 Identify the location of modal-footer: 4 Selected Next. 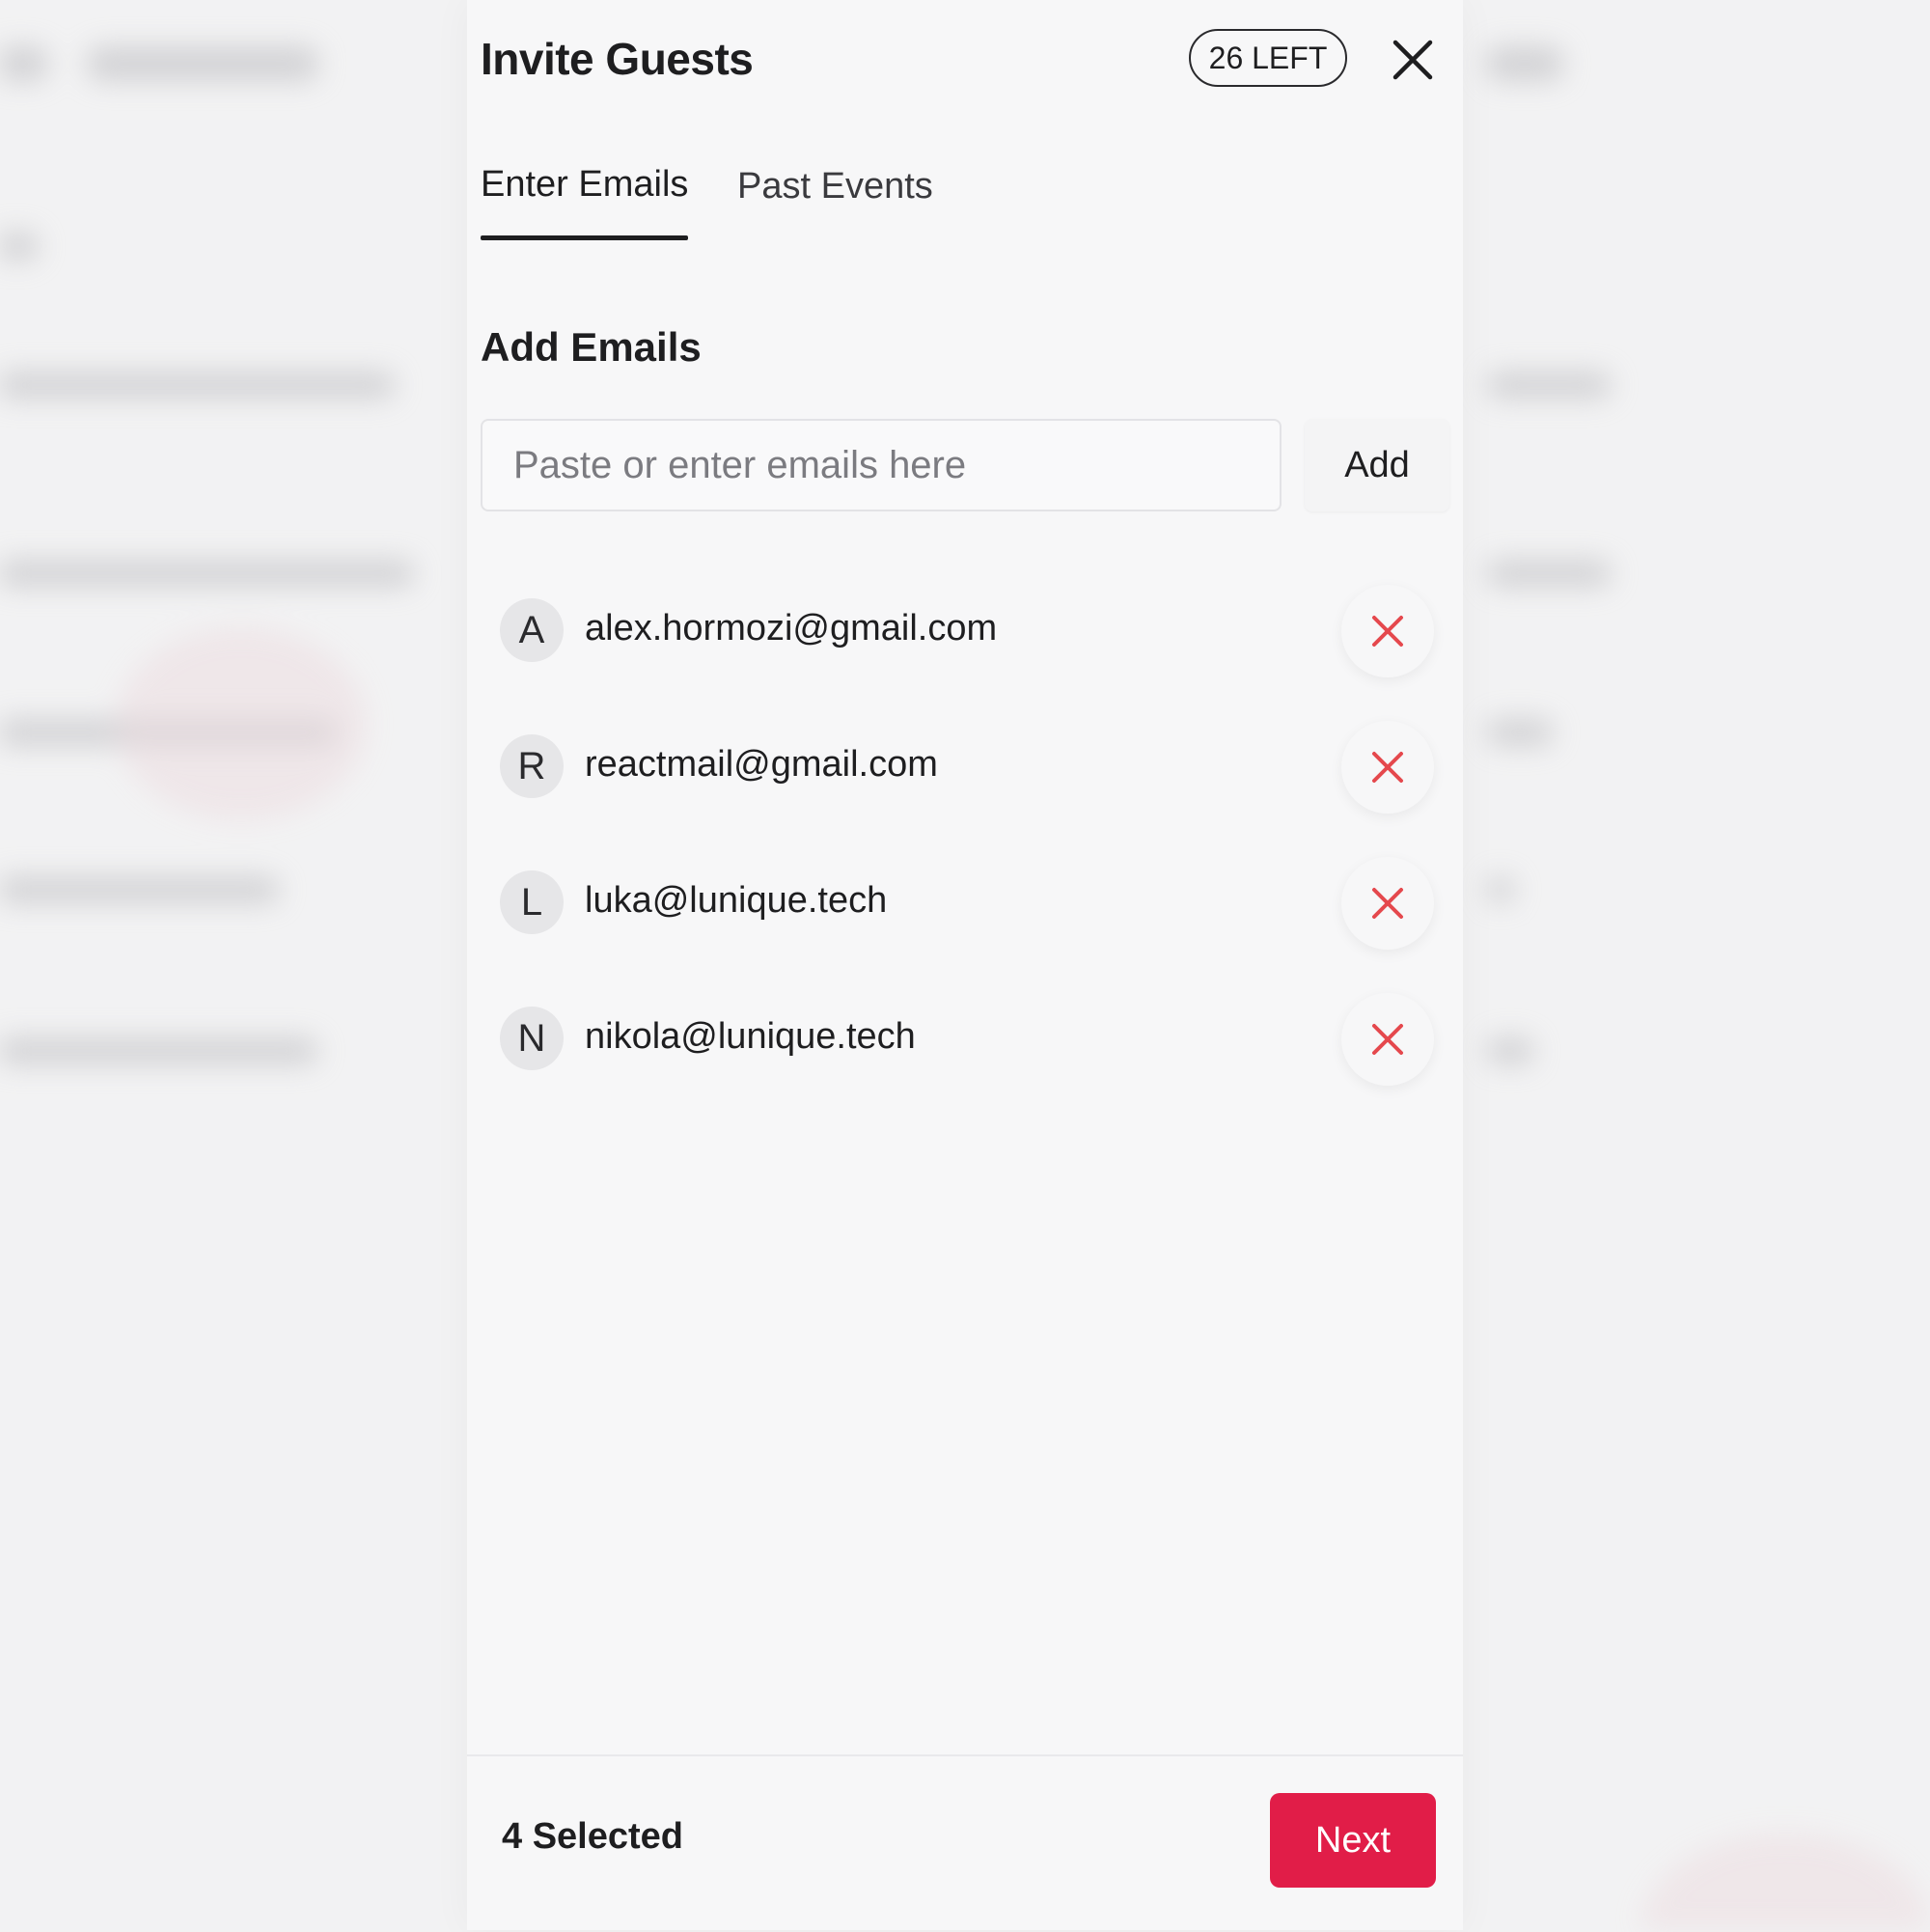
(965, 1843).